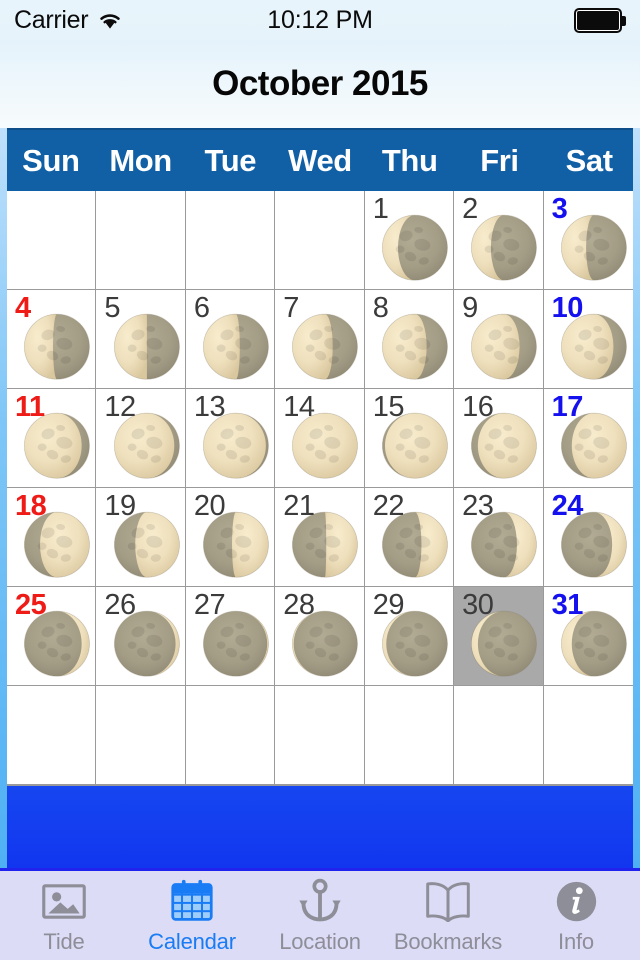 The height and width of the screenshot is (960, 640). Describe the element at coordinates (409, 160) in the screenshot. I see `day-header-thu: Thu` at that location.